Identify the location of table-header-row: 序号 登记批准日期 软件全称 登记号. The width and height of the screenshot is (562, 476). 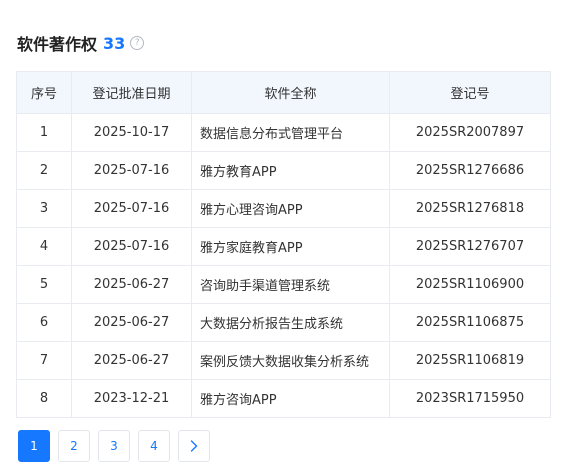
(283, 92).